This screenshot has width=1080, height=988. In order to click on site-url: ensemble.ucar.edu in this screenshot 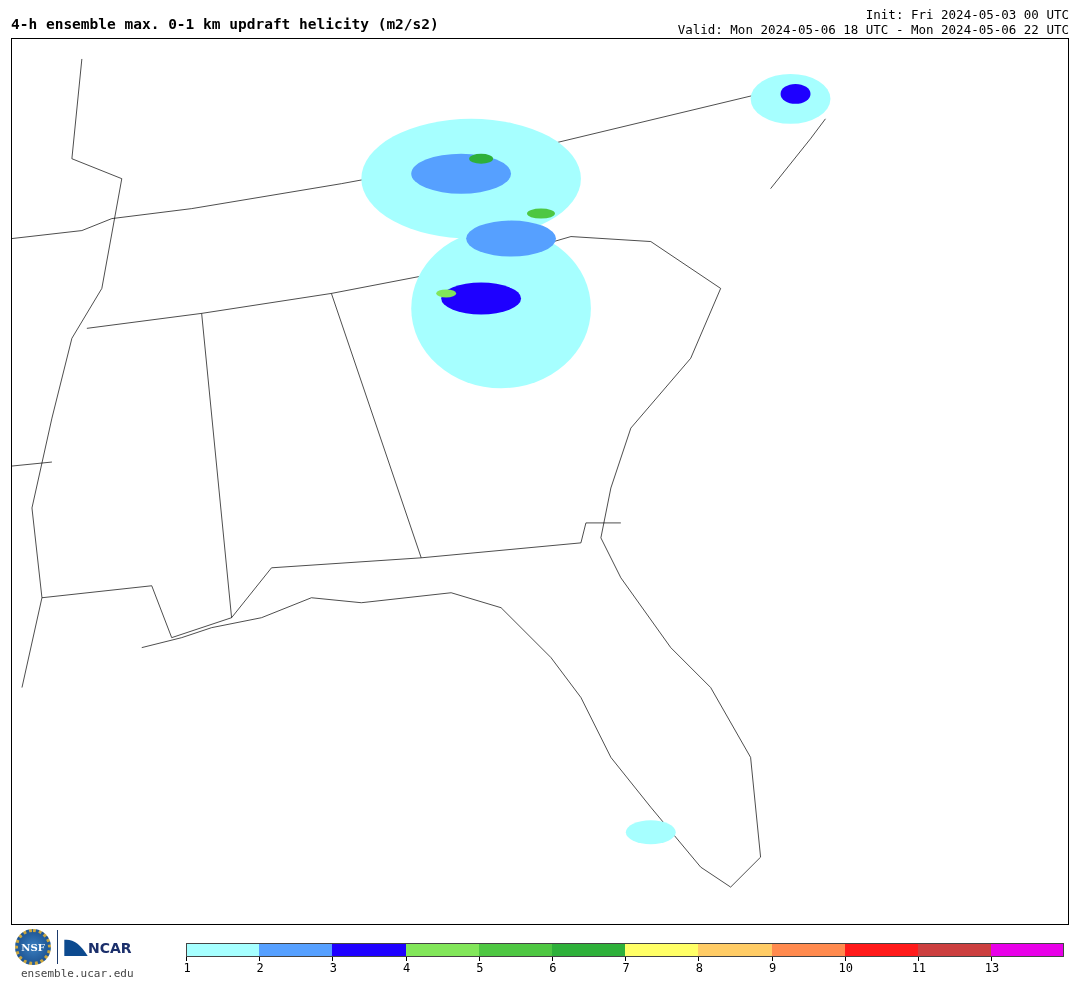, I will do `click(77, 973)`.